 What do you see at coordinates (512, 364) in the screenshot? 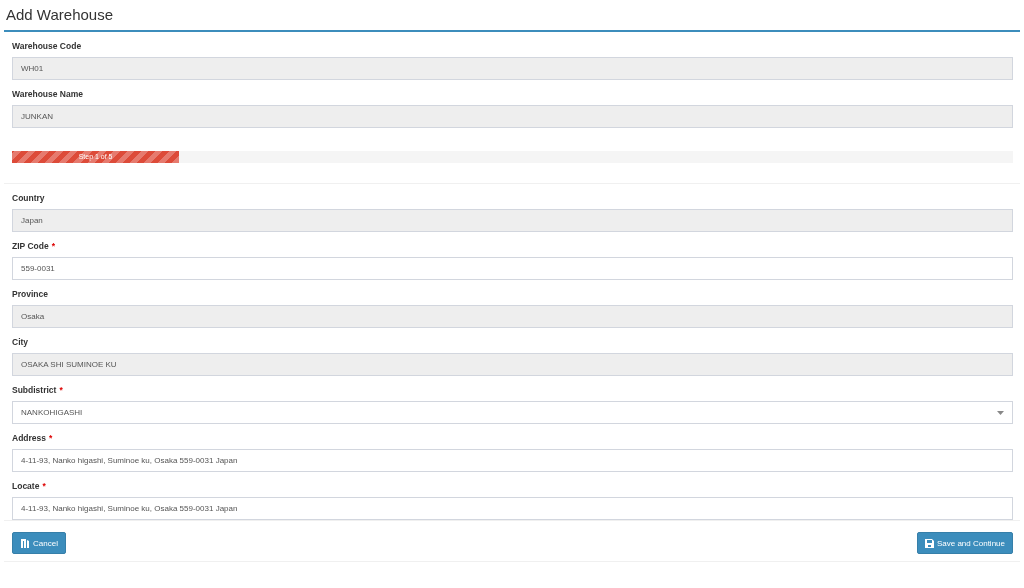
I see `input-field: OSAKA SHI SUMINOE KU` at bounding box center [512, 364].